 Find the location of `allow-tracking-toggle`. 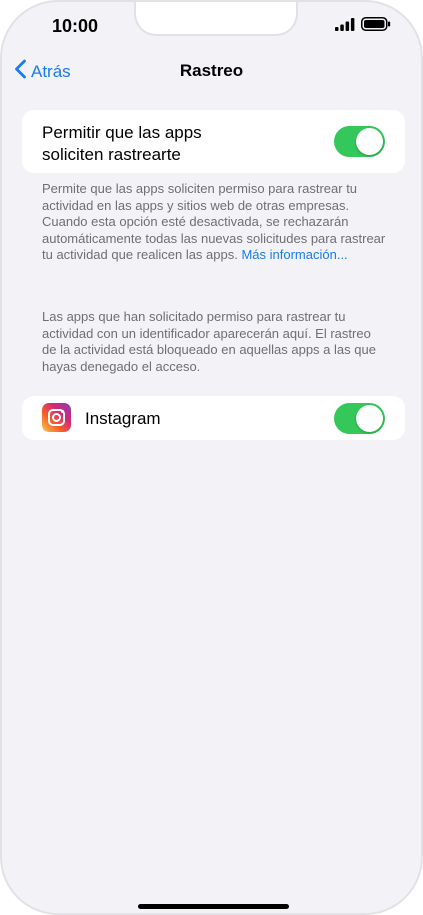

allow-tracking-toggle is located at coordinates (359, 141).